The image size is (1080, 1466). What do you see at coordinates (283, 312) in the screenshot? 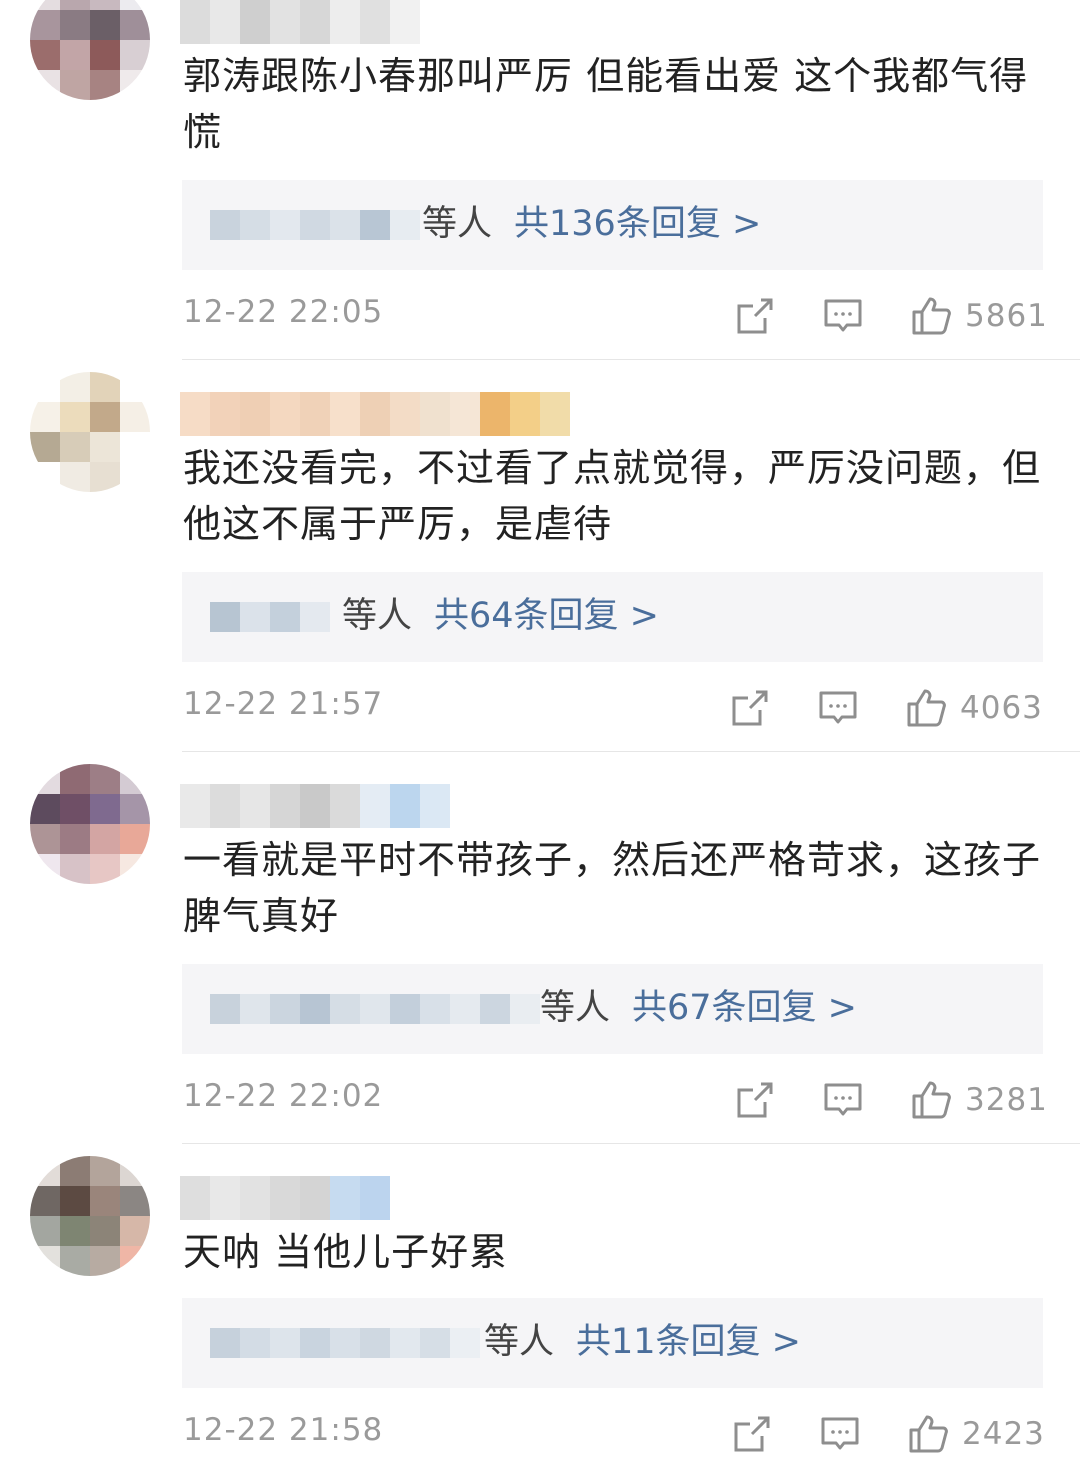
I see `comment-time: 12-22 22:05` at bounding box center [283, 312].